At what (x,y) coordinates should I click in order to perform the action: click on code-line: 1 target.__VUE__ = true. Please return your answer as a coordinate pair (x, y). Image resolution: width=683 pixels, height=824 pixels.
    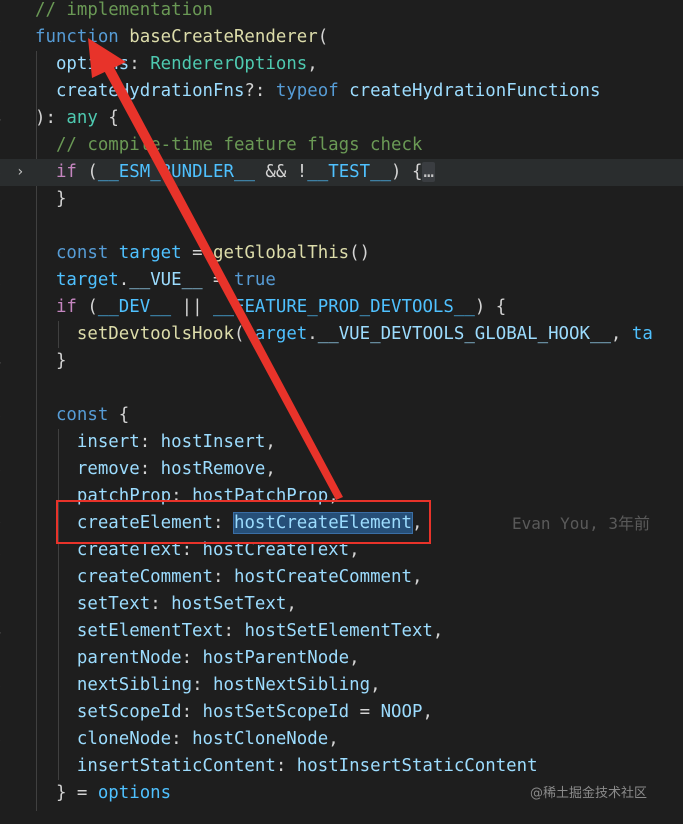
    Looking at the image, I should click on (341, 280).